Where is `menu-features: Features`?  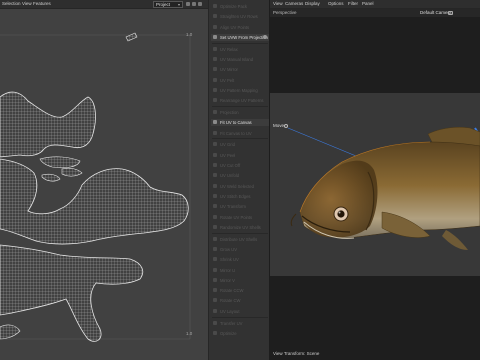 menu-features: Features is located at coordinates (42, 3).